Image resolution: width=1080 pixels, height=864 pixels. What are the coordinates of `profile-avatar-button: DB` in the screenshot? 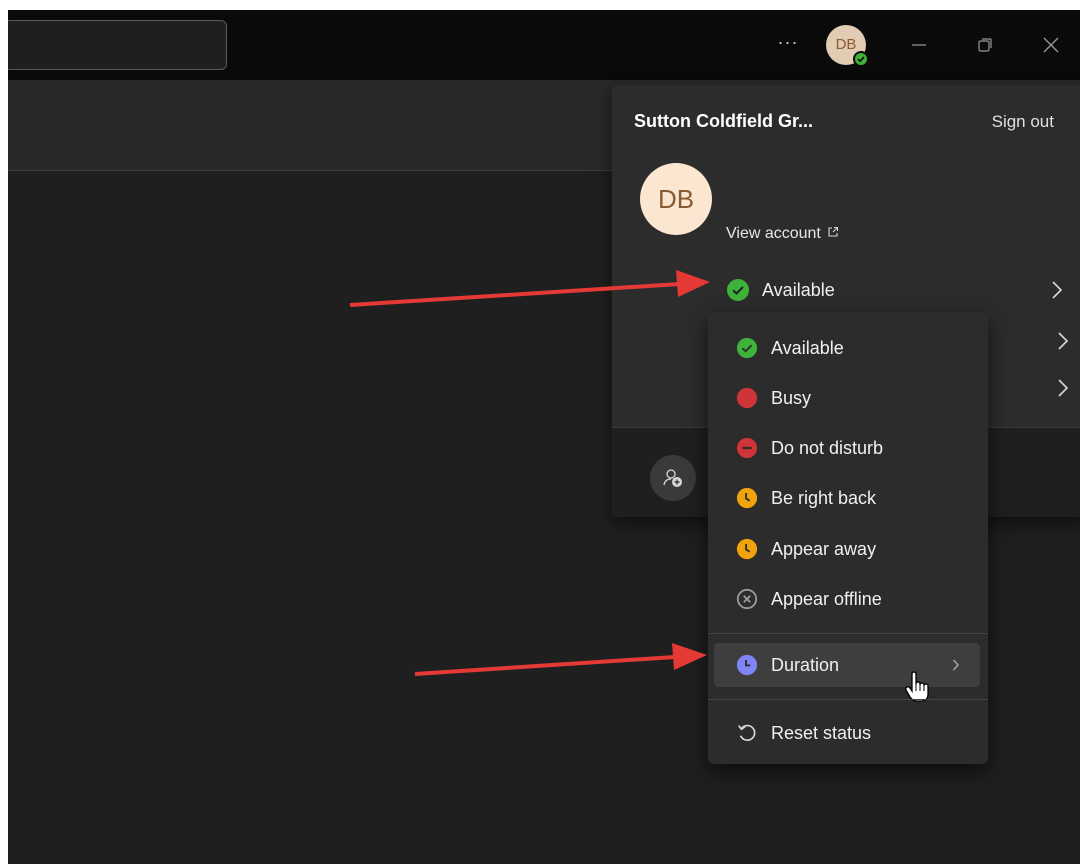 It's located at (847, 46).